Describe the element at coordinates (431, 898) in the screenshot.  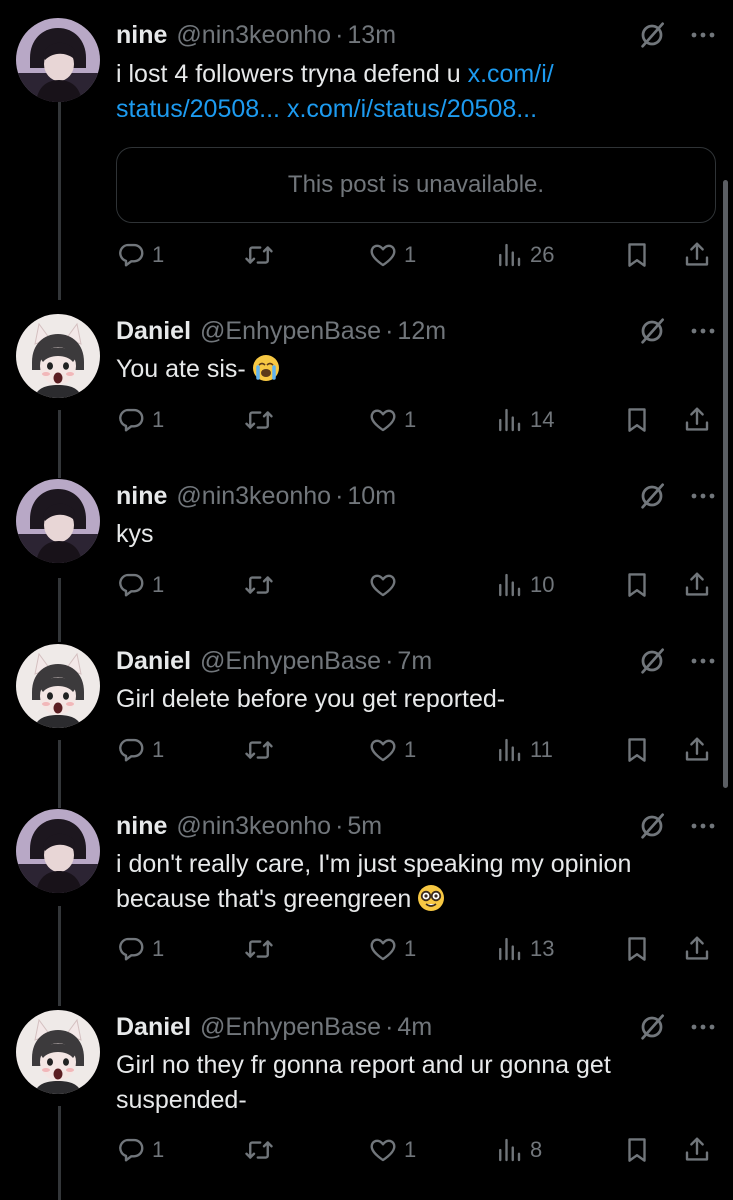
I see `nerd-face-emoji` at that location.